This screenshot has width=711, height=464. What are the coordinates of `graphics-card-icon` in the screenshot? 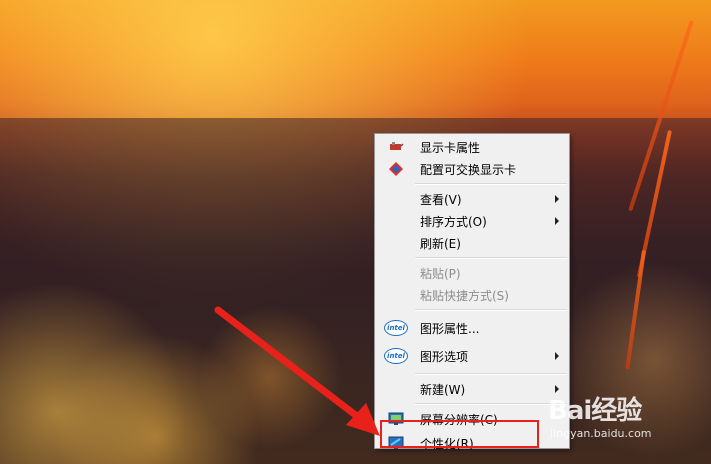 It's located at (396, 147).